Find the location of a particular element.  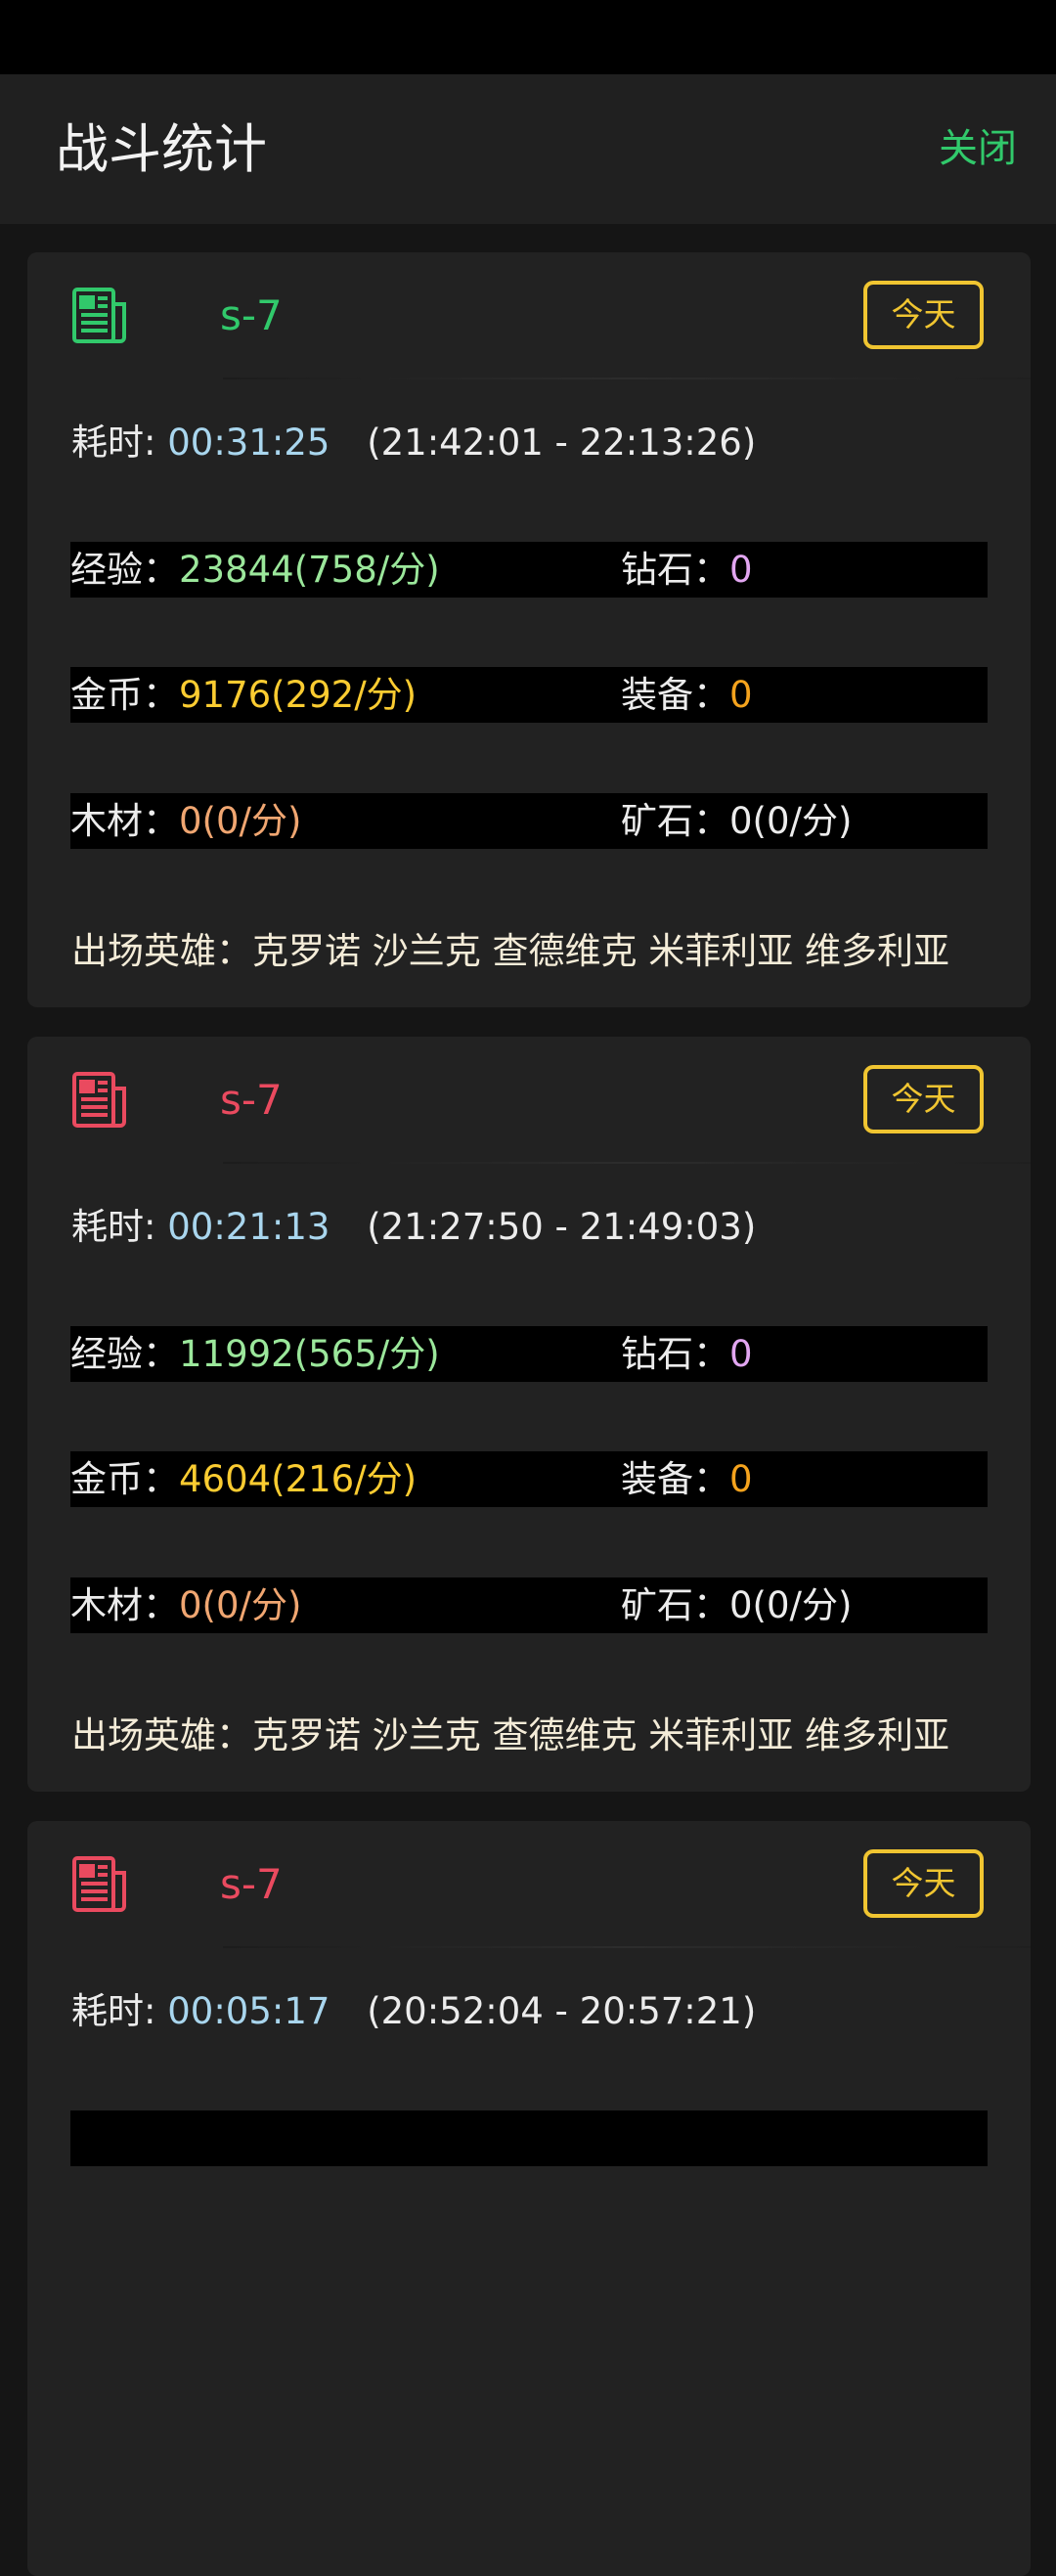

stat-row-exp is located at coordinates (529, 2138).